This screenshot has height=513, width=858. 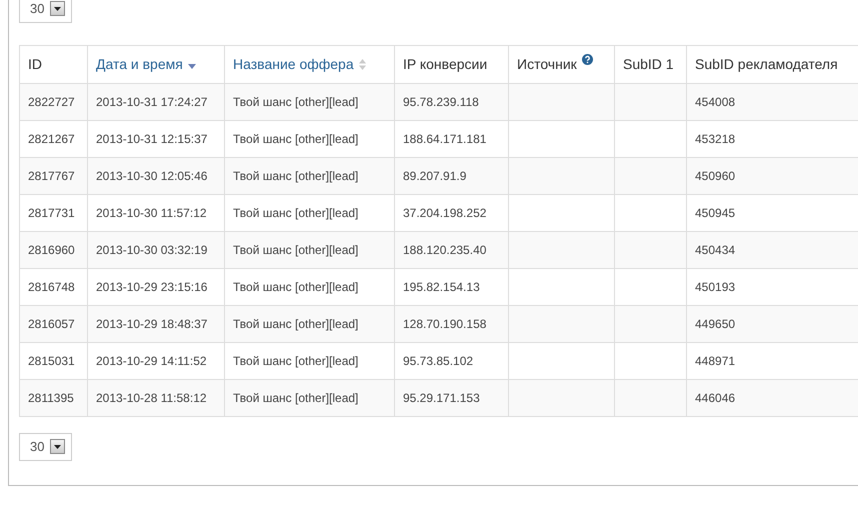 I want to click on table-cell: 454008, so click(x=715, y=101).